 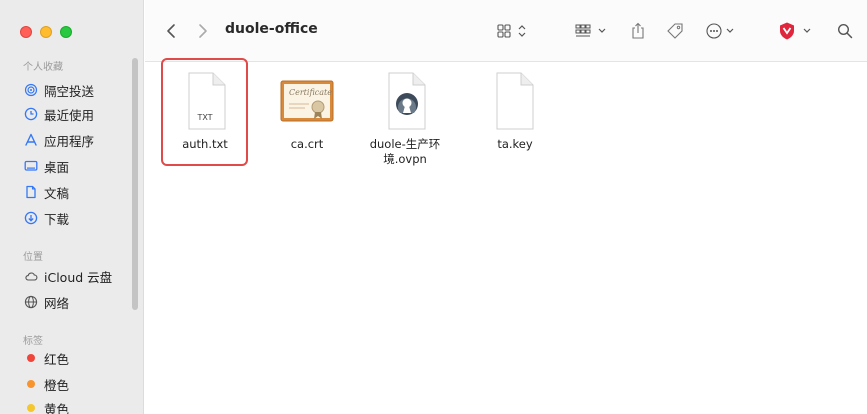 I want to click on text-file-icon: TXT, so click(x=205, y=101).